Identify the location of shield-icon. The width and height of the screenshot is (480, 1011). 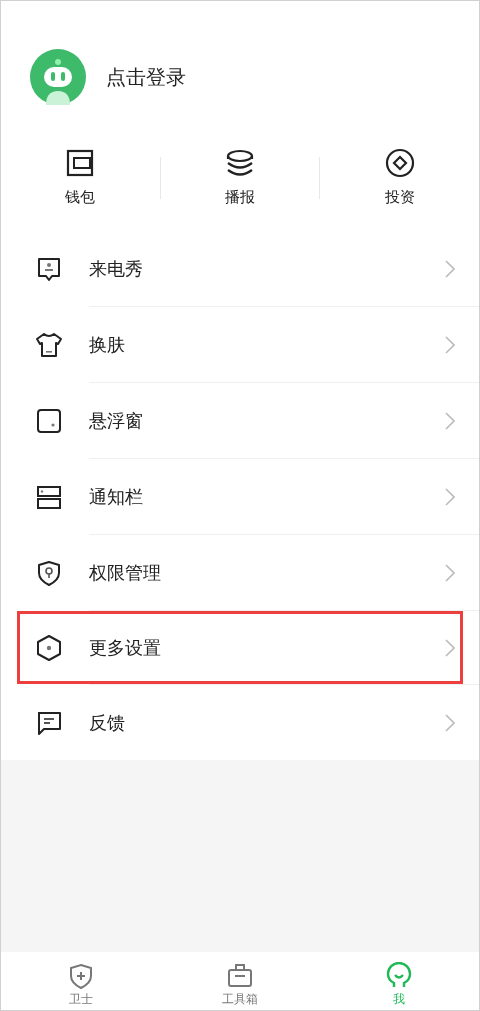
(49, 572).